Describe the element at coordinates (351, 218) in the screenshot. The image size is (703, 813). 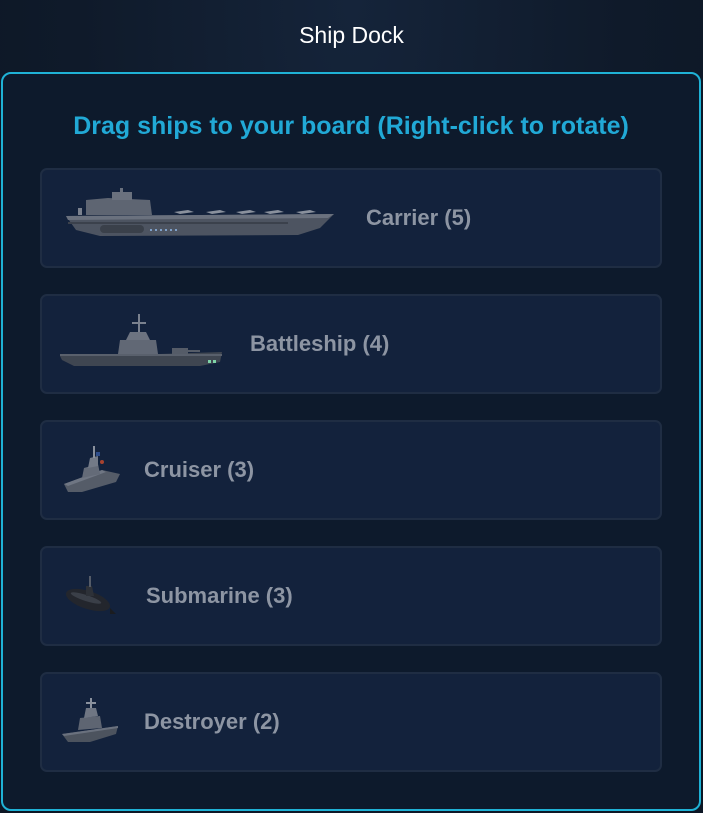
I see `ship-card-carrier: Carrier (5)` at that location.